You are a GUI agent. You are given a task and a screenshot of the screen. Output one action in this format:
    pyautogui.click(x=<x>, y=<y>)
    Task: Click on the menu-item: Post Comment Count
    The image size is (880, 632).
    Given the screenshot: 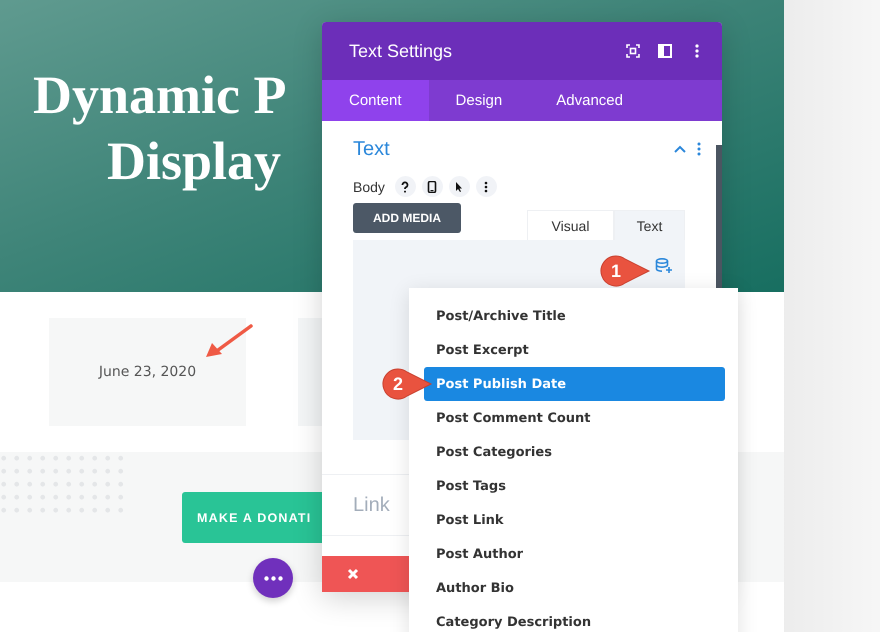 What is the action you would take?
    pyautogui.click(x=574, y=418)
    